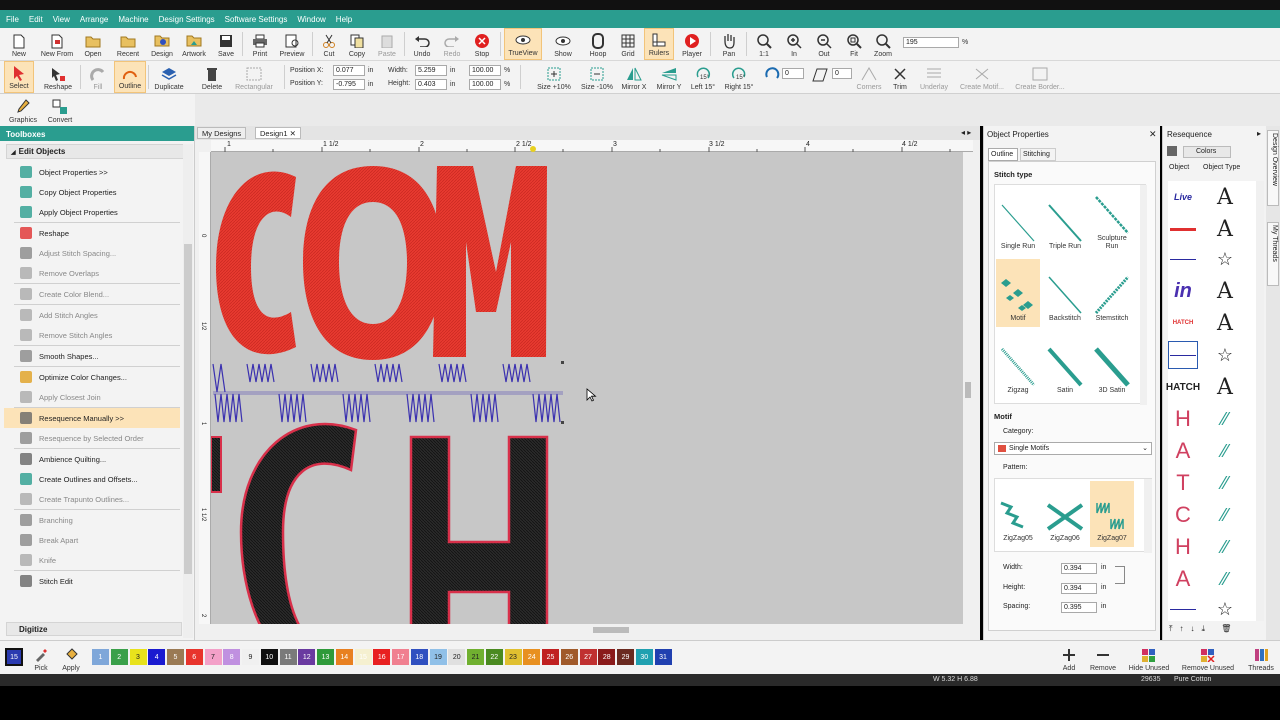 The width and height of the screenshot is (1280, 720). Describe the element at coordinates (250, 657) in the screenshot. I see `thread-color-swatch: 9` at that location.